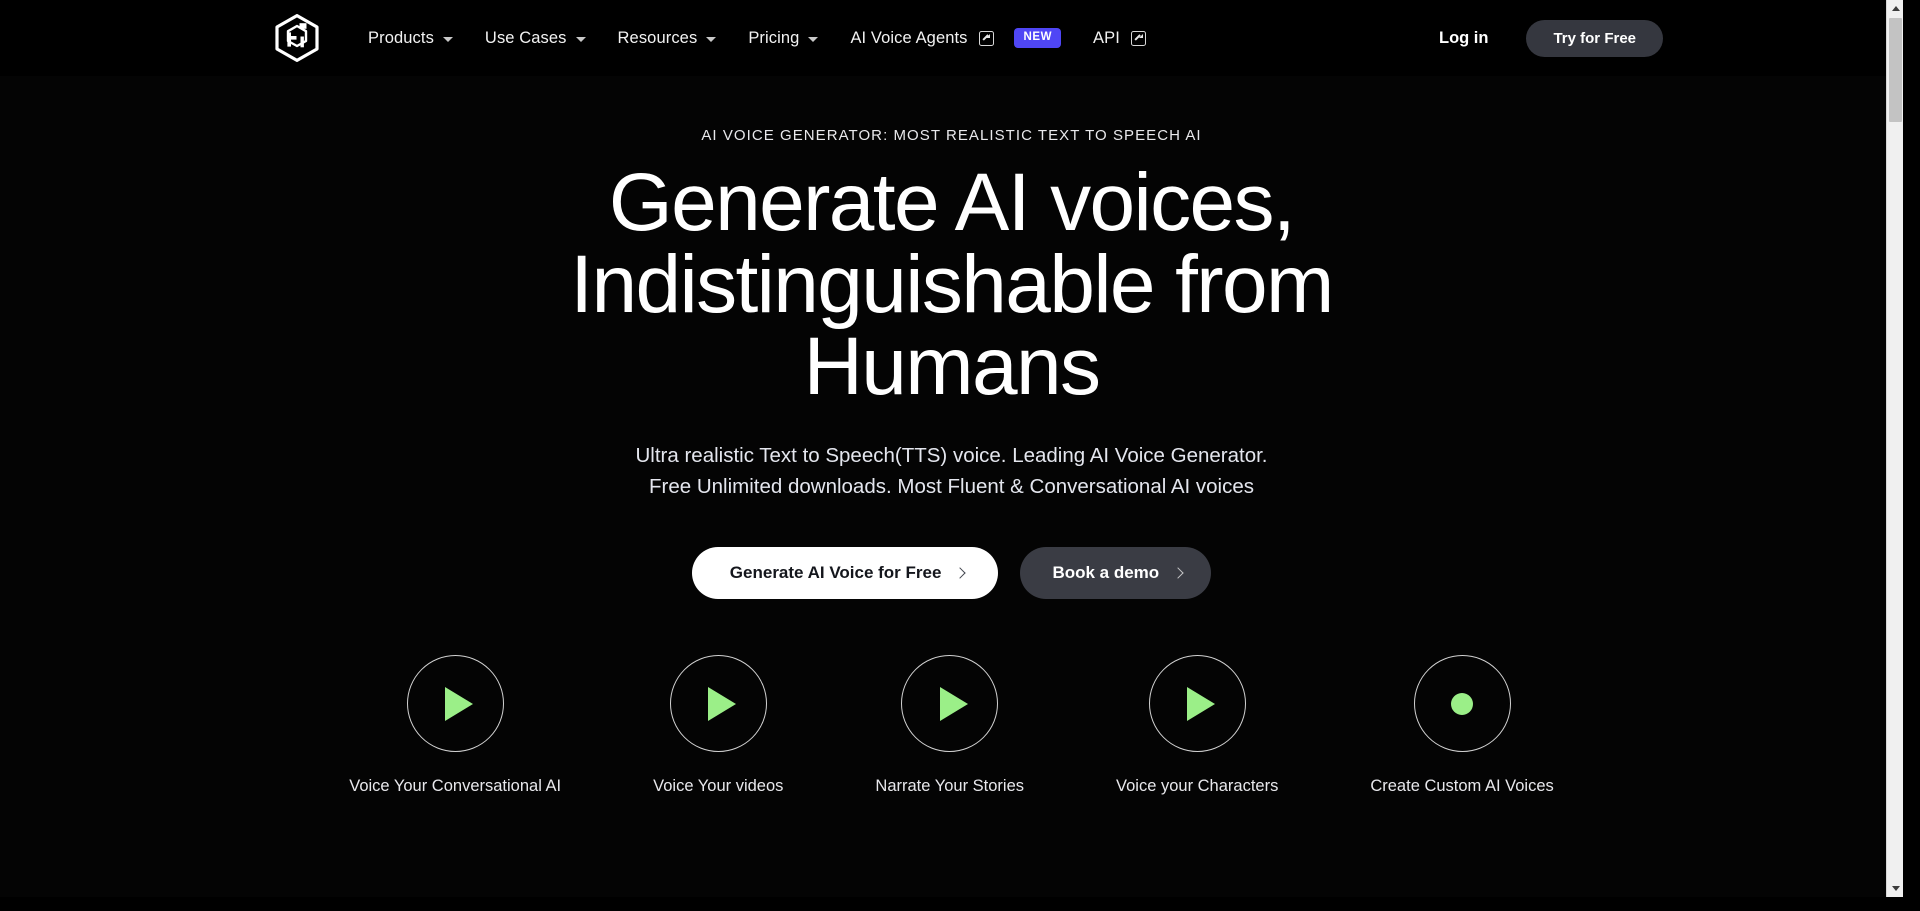 This screenshot has width=1920, height=911. I want to click on login-link: Log in, so click(1463, 38).